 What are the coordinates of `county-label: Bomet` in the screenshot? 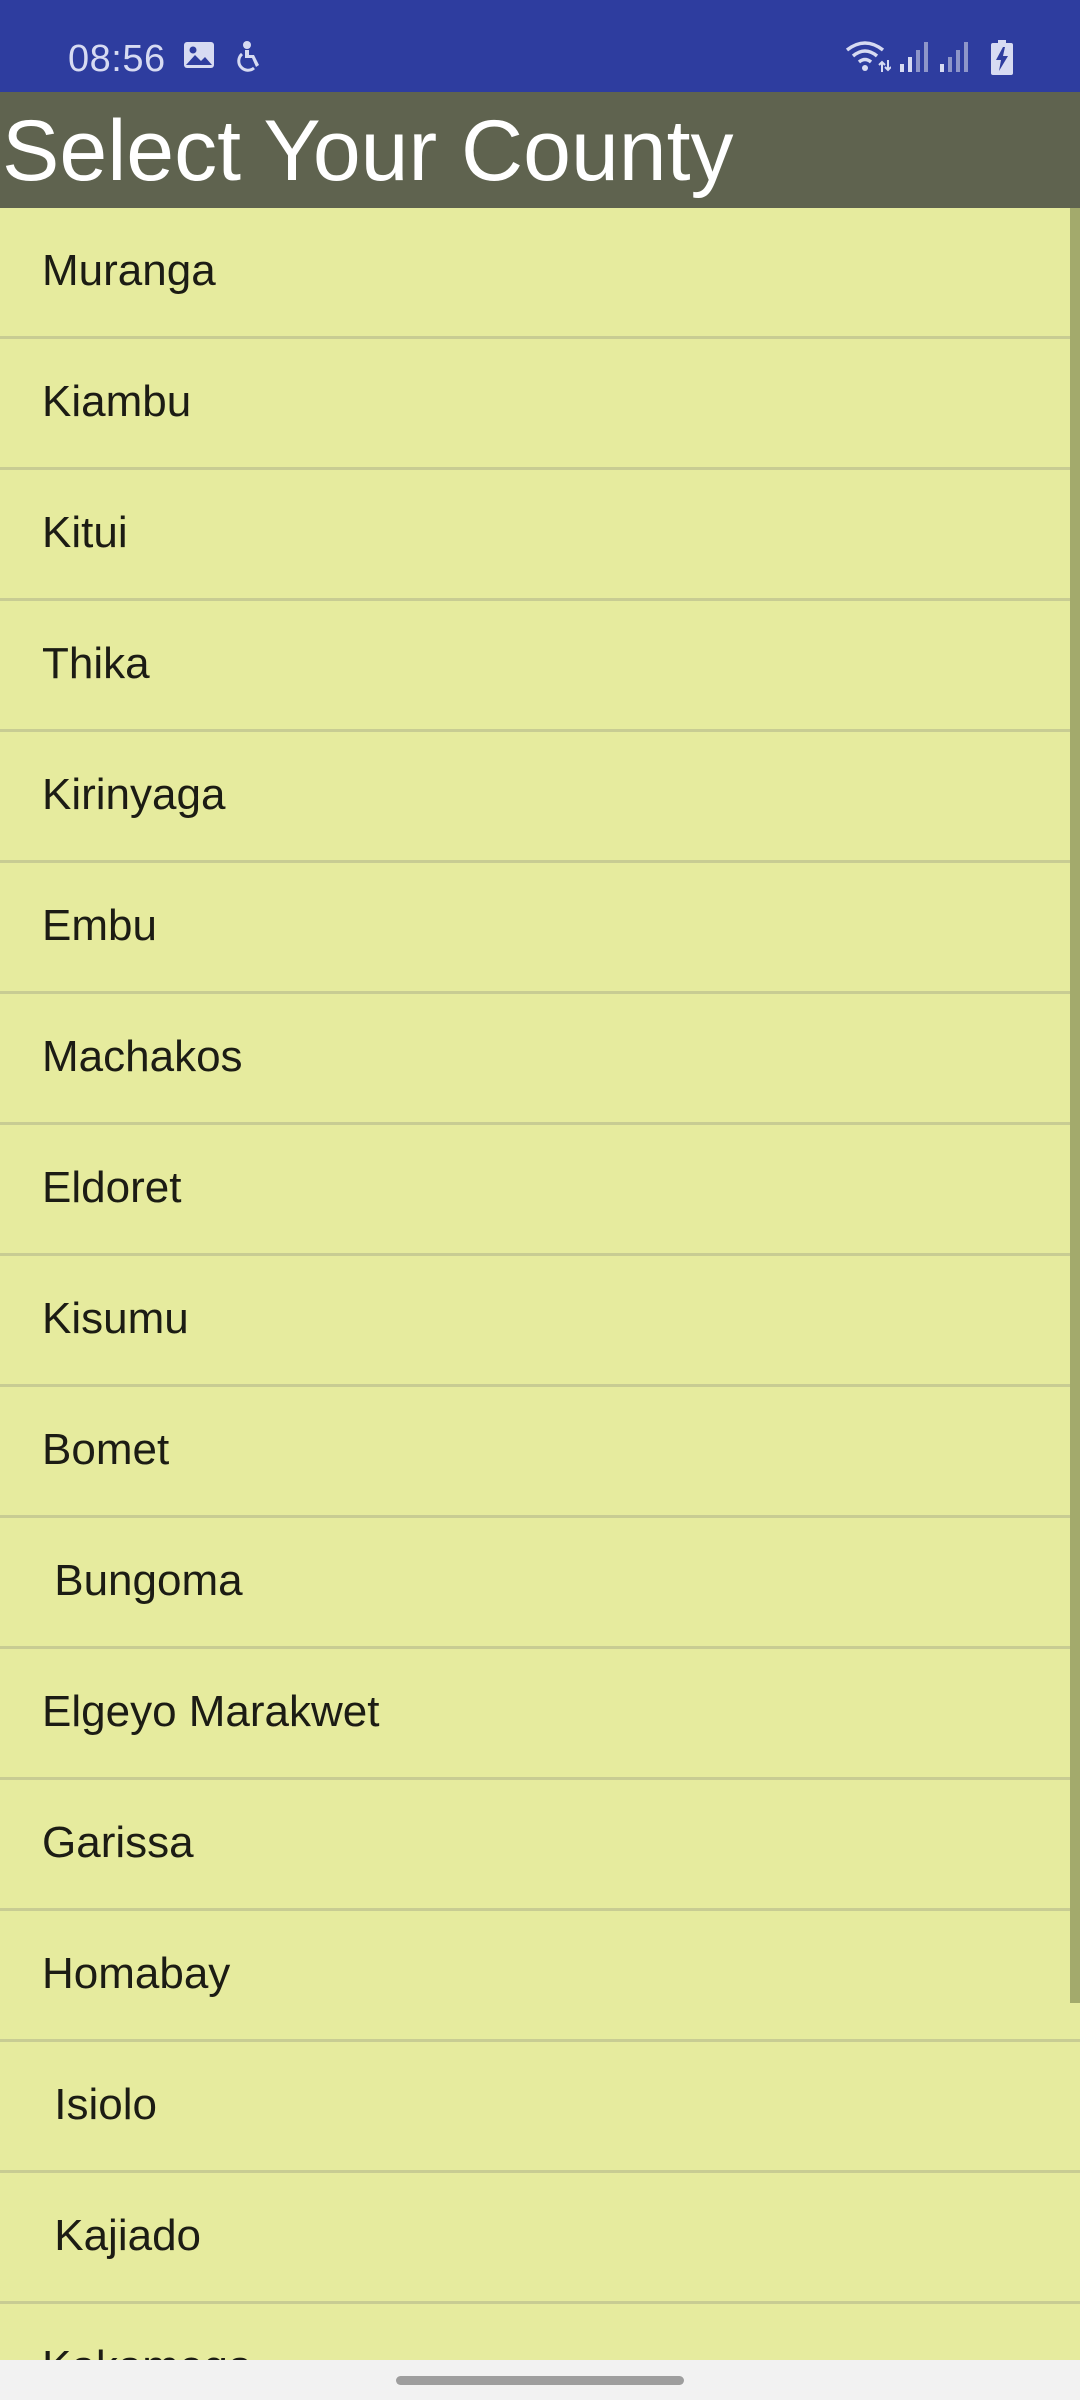 It's located at (106, 1449).